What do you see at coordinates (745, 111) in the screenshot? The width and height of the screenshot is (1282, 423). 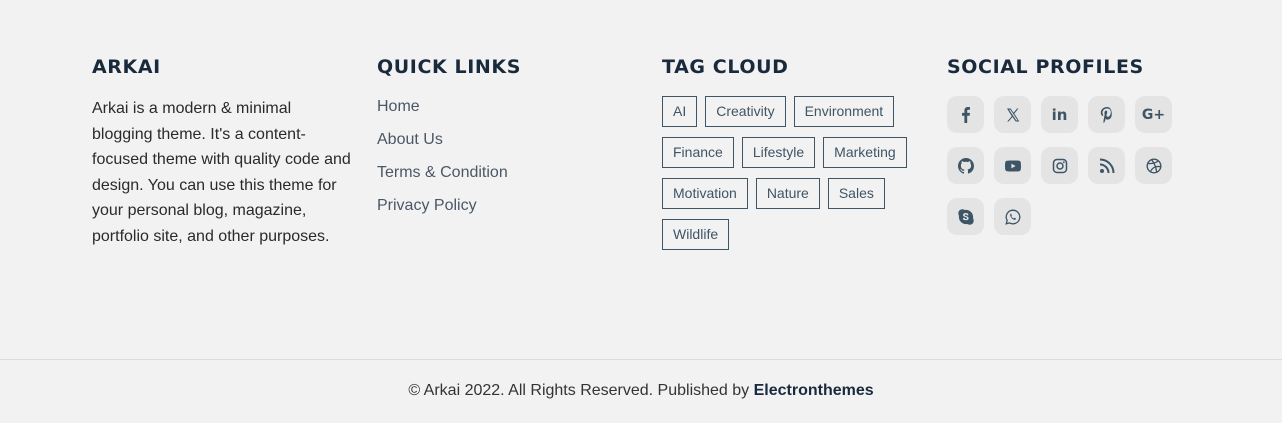 I see `tag-creativity: Creativity` at bounding box center [745, 111].